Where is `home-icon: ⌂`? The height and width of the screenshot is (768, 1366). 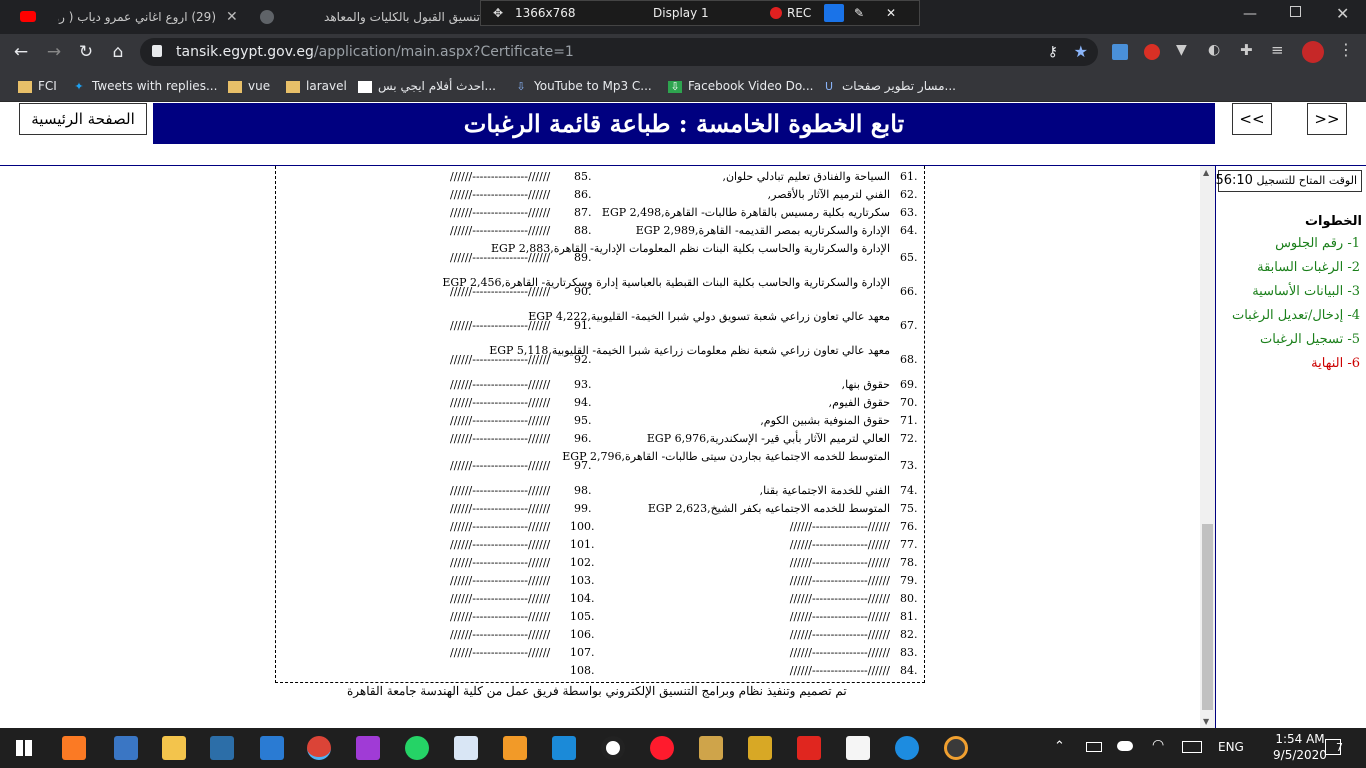 home-icon: ⌂ is located at coordinates (118, 52).